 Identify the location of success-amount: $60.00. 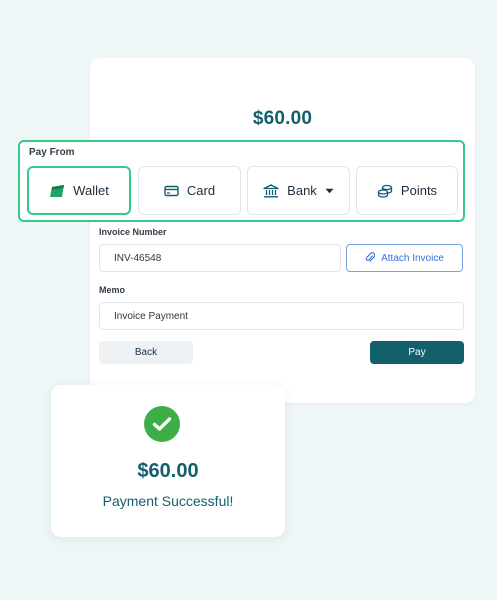
(168, 471).